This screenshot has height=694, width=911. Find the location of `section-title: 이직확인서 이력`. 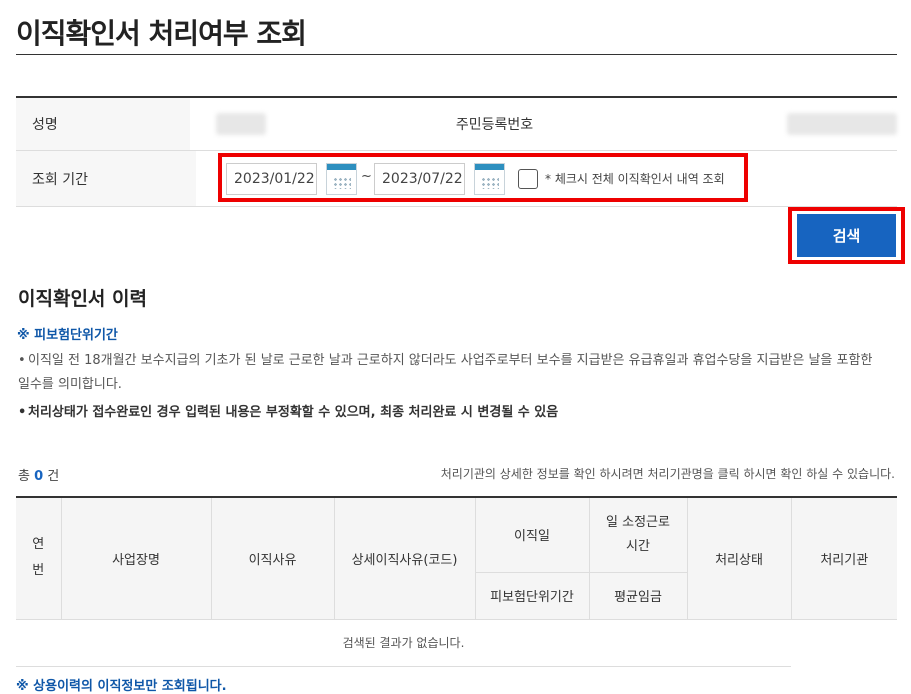

section-title: 이직확인서 이력 is located at coordinates (82, 299).